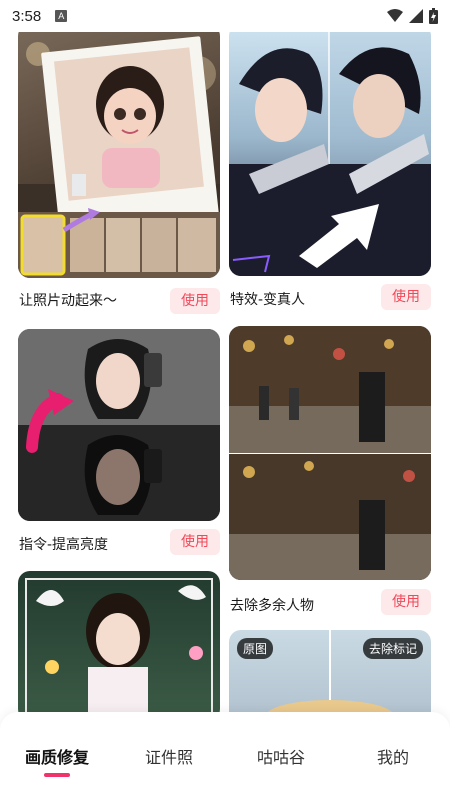 This screenshot has height=800, width=450. Describe the element at coordinates (255, 648) in the screenshot. I see `tag-original: 原图` at that location.